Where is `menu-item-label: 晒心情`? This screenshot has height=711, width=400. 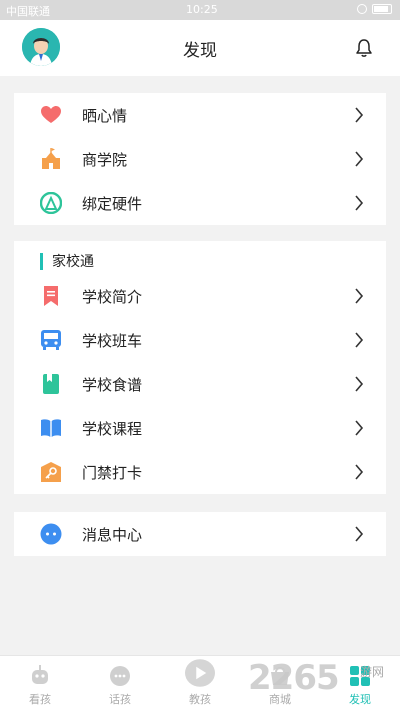 menu-item-label: 晒心情 is located at coordinates (105, 116).